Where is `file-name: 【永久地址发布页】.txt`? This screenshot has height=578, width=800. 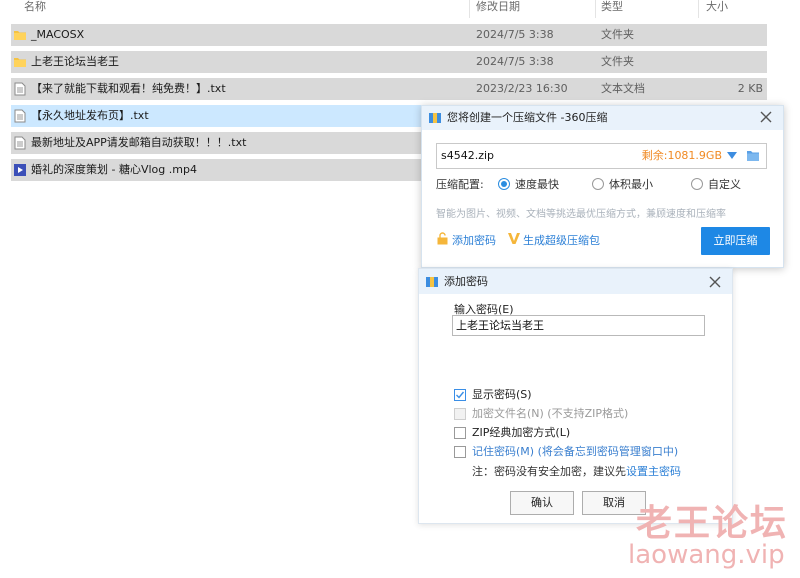 file-name: 【永久地址发布页】.txt is located at coordinates (90, 115).